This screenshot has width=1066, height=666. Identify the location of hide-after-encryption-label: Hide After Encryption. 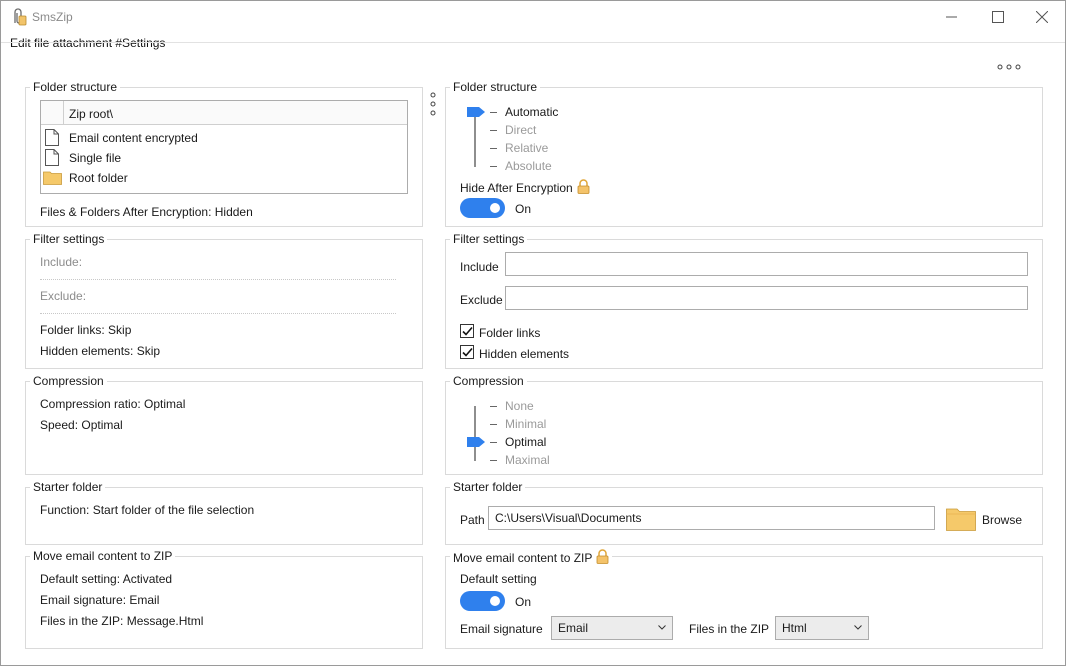
(525, 187).